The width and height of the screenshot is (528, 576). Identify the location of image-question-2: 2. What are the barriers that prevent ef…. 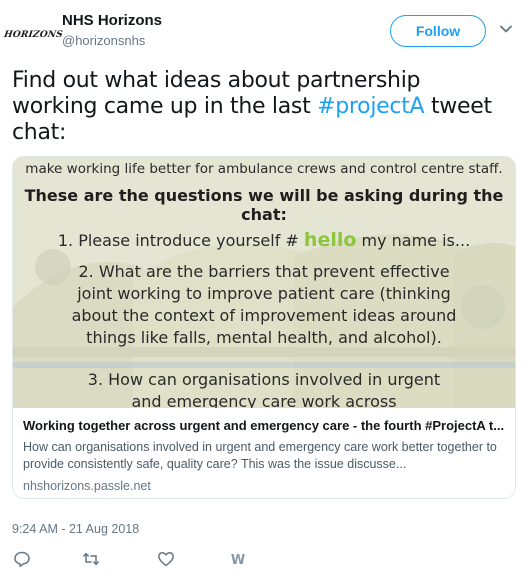
(264, 304).